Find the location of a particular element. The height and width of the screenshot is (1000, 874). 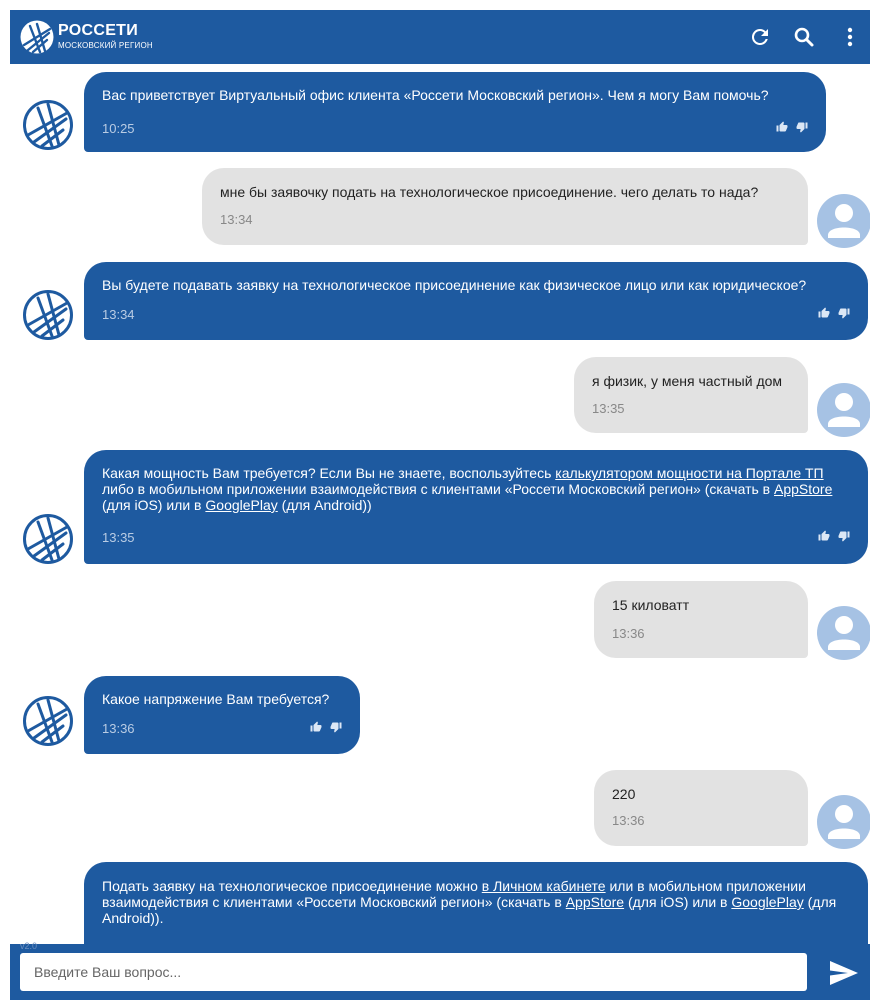

app-header: РОССЕТИ МОСКОВСКИЙ РЕГИОН is located at coordinates (440, 37).